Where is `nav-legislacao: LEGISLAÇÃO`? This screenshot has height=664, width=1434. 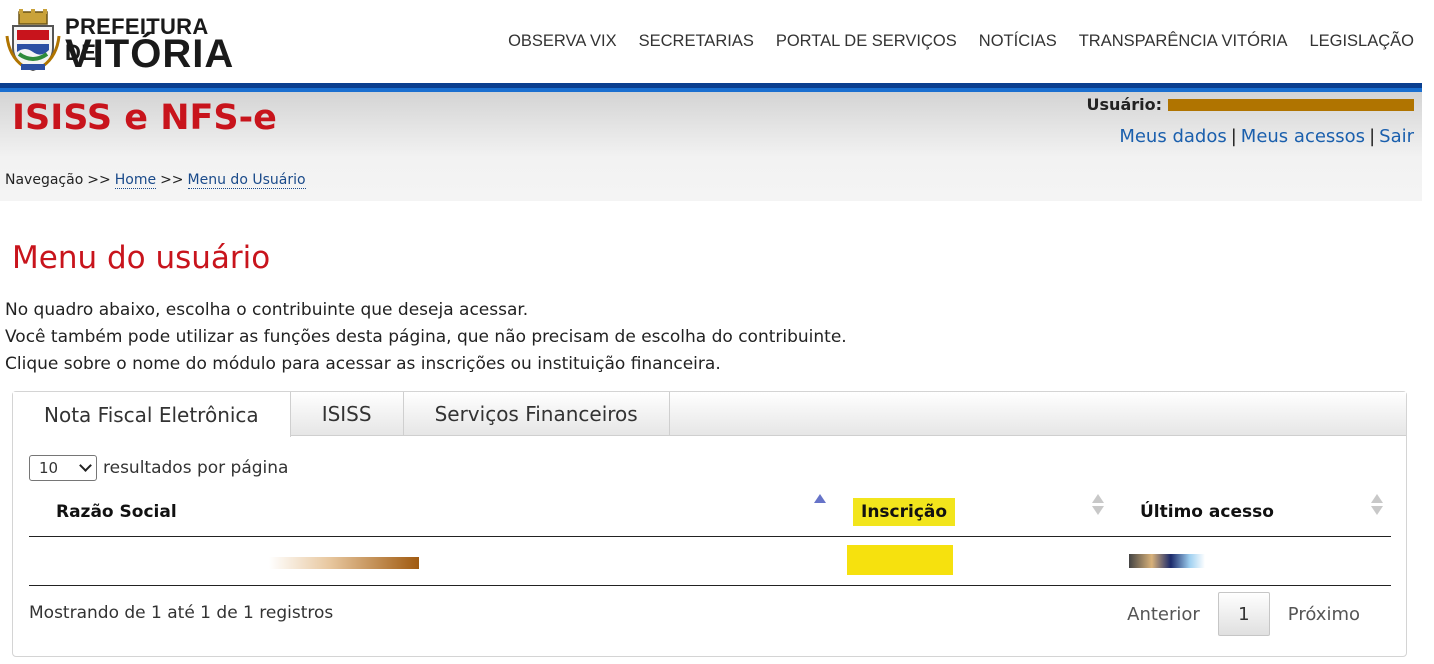
nav-legislacao: LEGISLAÇÃO is located at coordinates (1361, 41).